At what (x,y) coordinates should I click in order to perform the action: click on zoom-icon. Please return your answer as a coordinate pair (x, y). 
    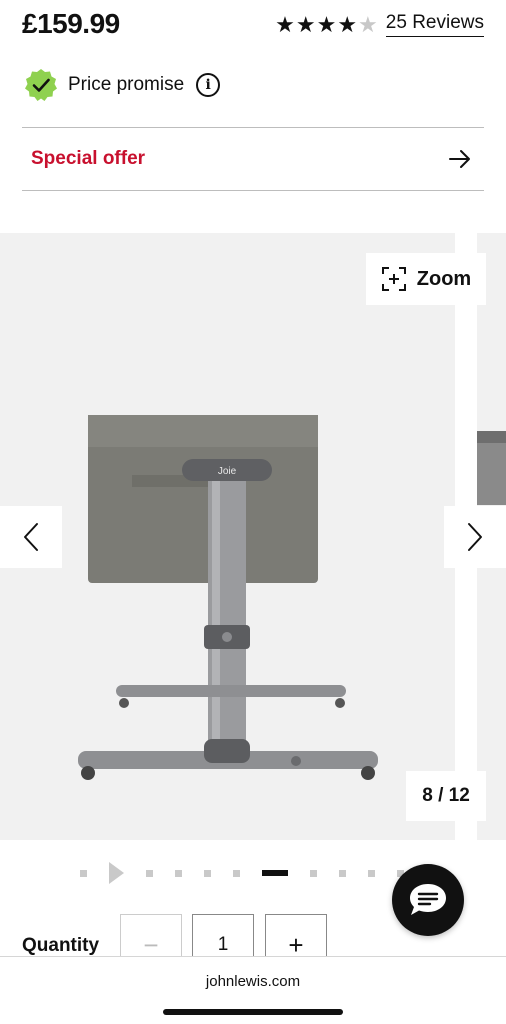
    Looking at the image, I should click on (393, 279).